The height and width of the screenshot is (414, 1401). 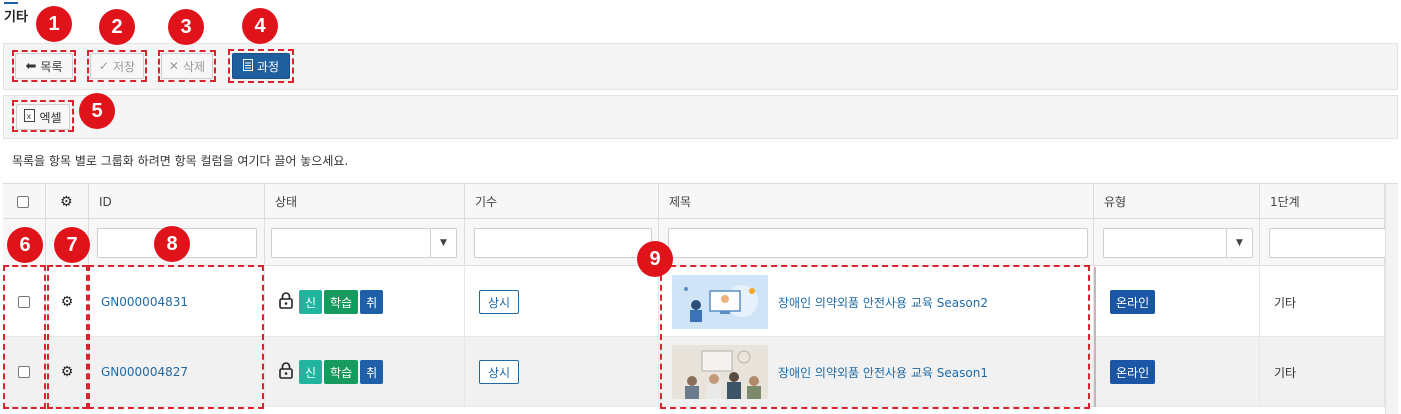 What do you see at coordinates (50, 117) in the screenshot?
I see `excel-button-label: 엑셀` at bounding box center [50, 117].